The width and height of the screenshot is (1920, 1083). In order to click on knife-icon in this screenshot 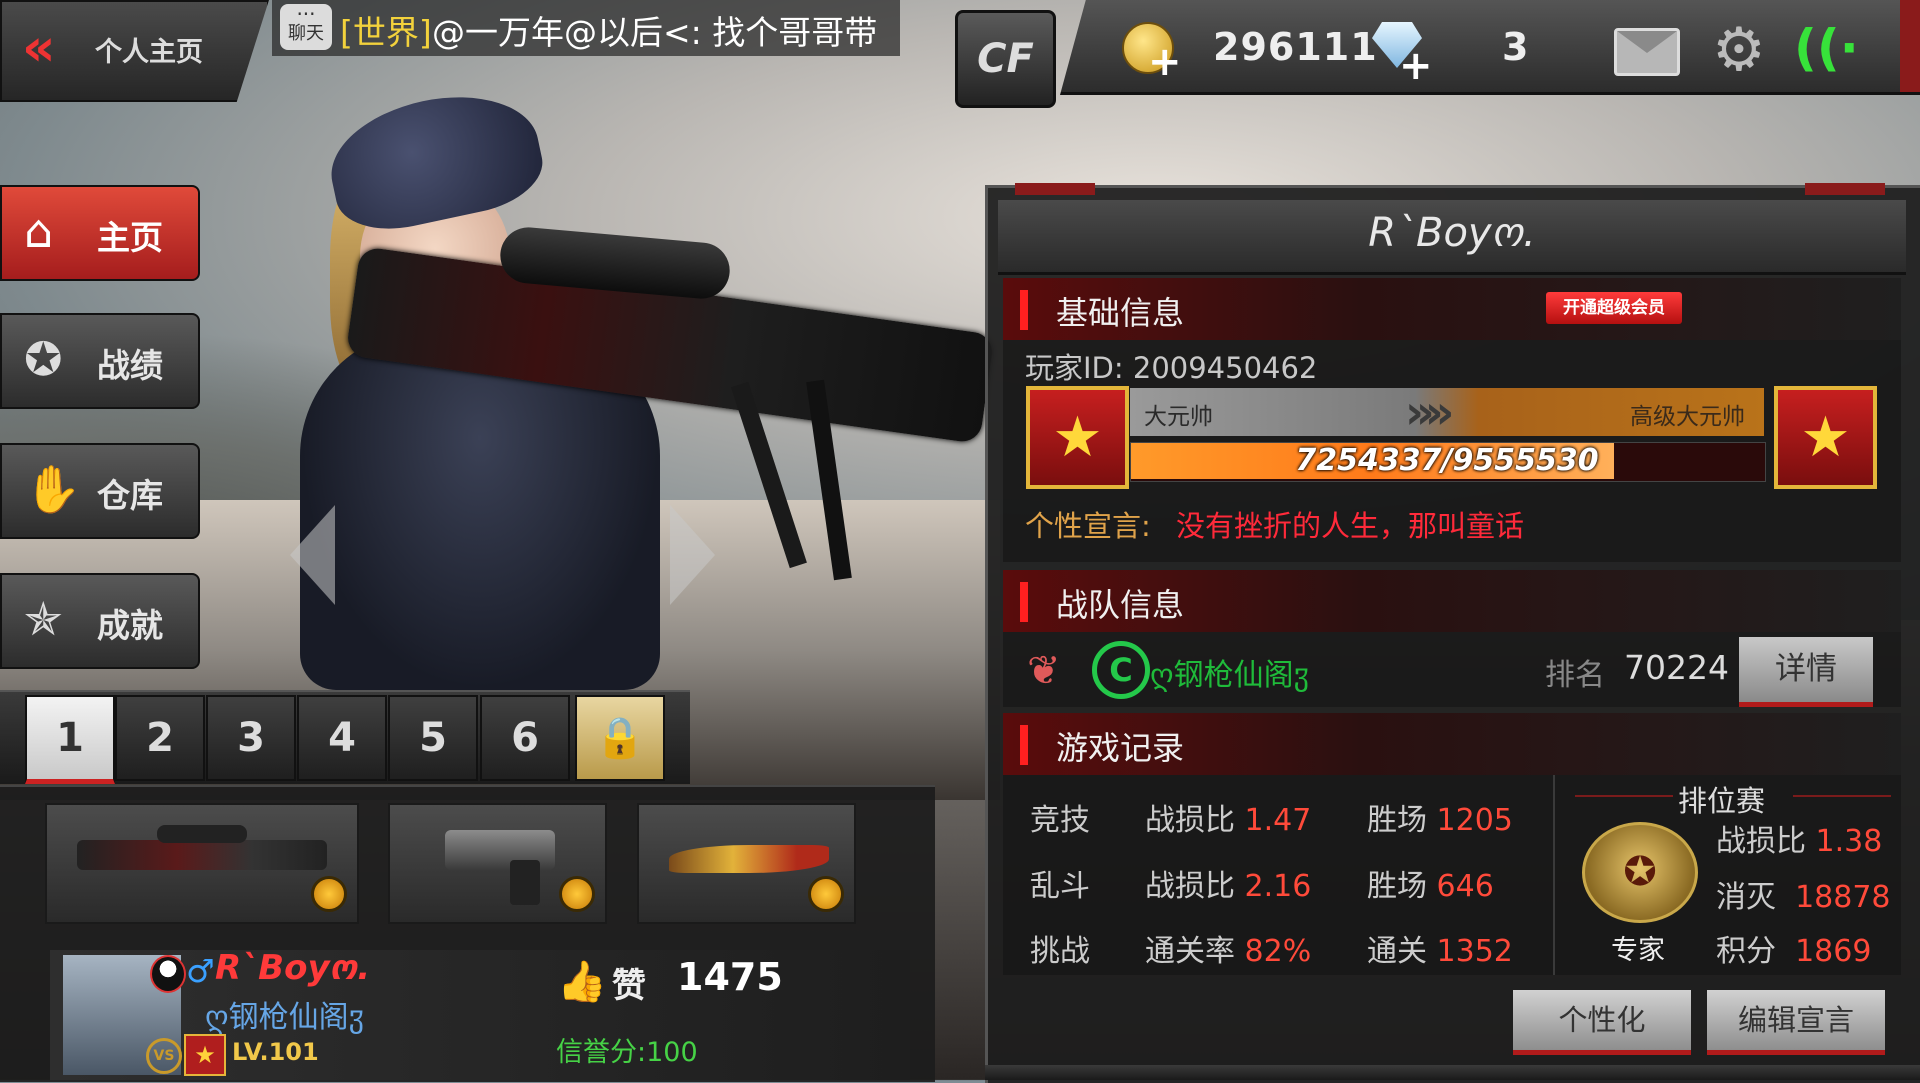, I will do `click(749, 859)`.